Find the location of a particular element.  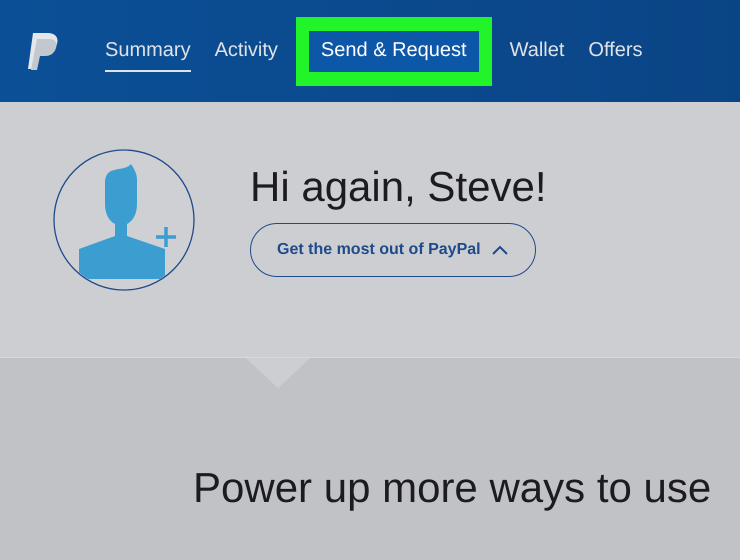

add-photo-avatar-icon is located at coordinates (124, 219).